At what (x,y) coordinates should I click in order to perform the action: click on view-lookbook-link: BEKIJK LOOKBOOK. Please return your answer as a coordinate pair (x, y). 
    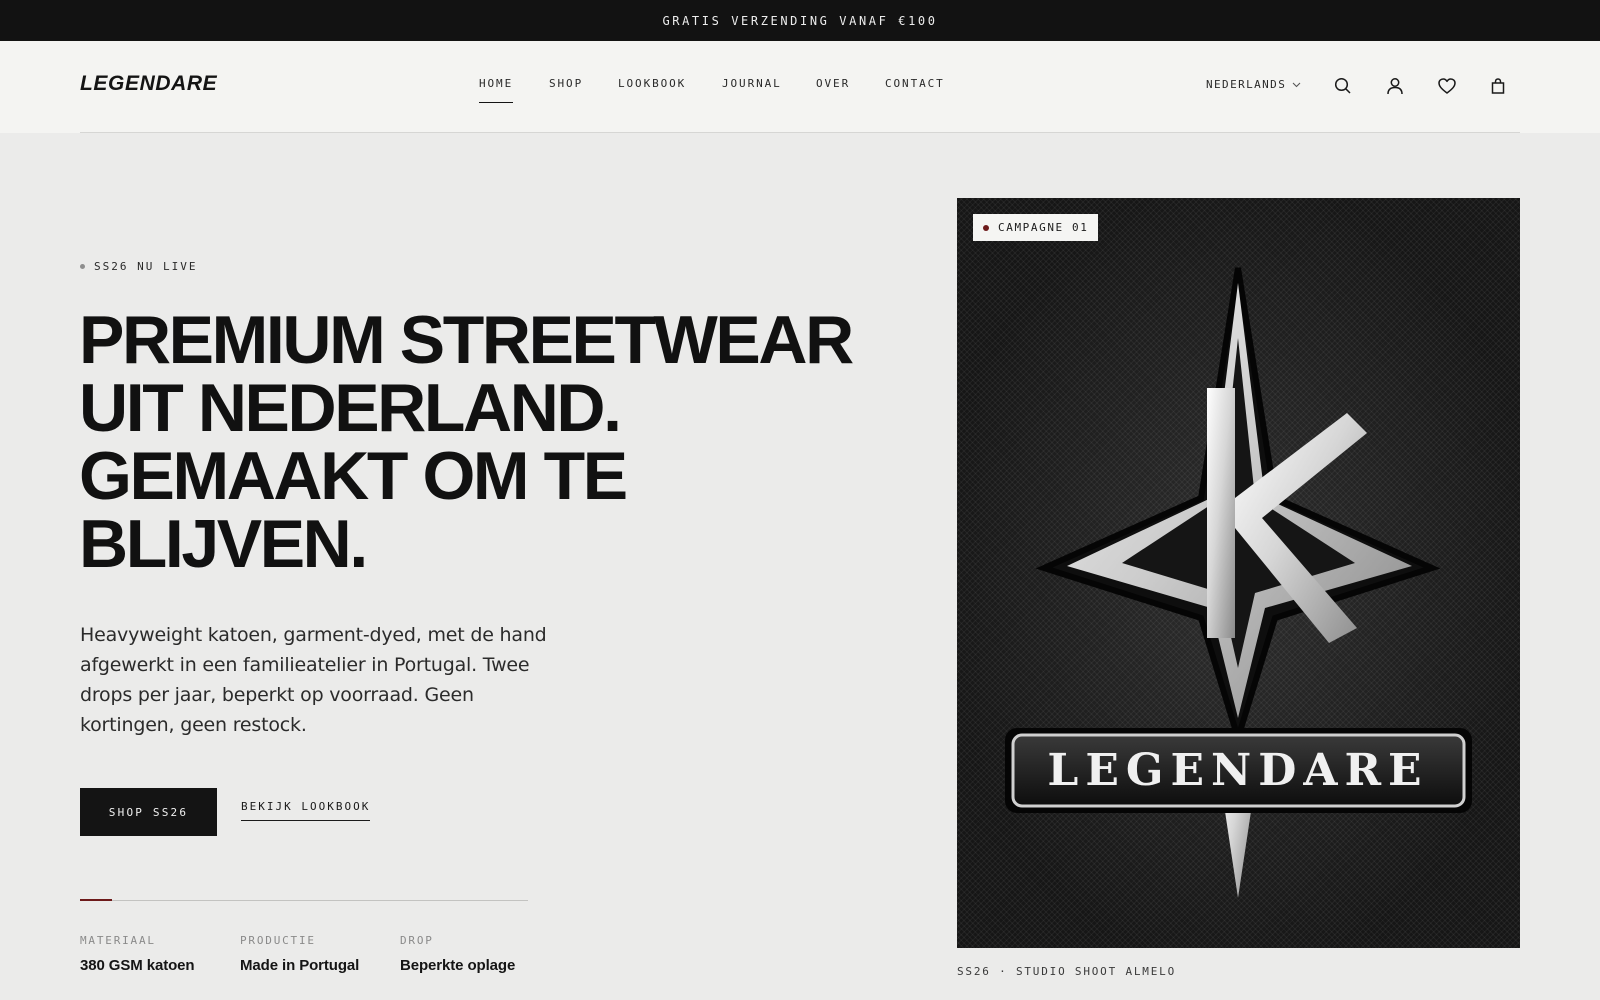
    Looking at the image, I should click on (306, 810).